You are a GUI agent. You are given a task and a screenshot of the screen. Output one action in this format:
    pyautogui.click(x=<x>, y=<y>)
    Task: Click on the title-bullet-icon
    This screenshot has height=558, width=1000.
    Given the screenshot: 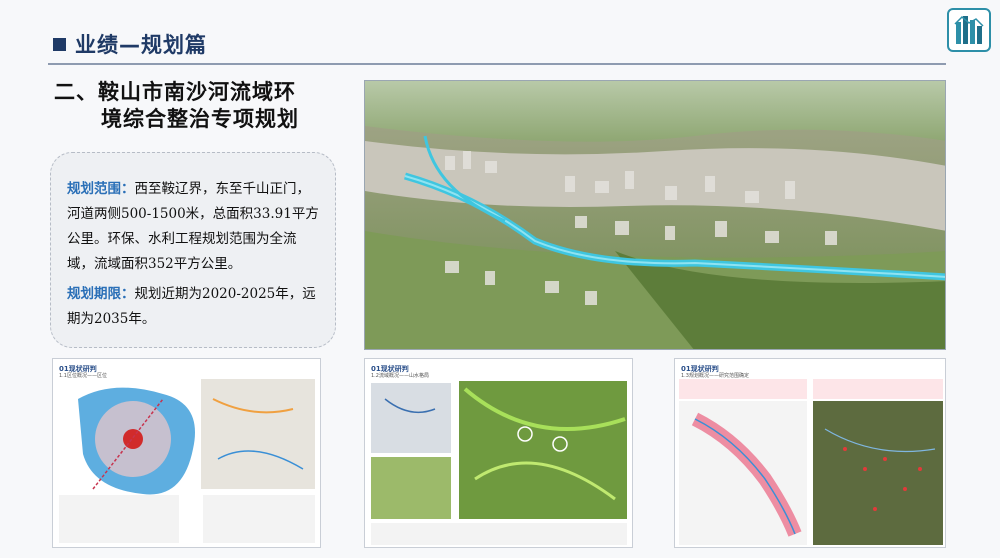 What is the action you would take?
    pyautogui.click(x=59, y=44)
    